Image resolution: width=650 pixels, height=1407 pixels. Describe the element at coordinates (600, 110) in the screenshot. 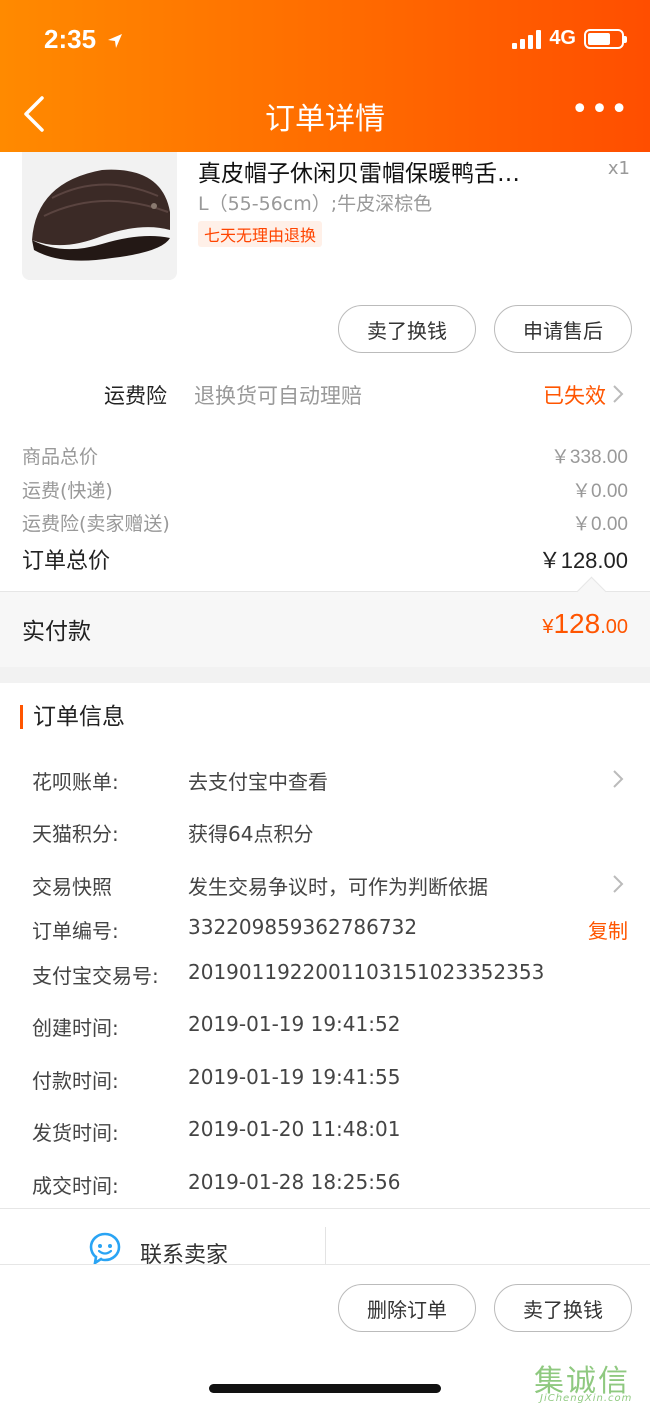

I see `more-menu-icon: •••` at that location.